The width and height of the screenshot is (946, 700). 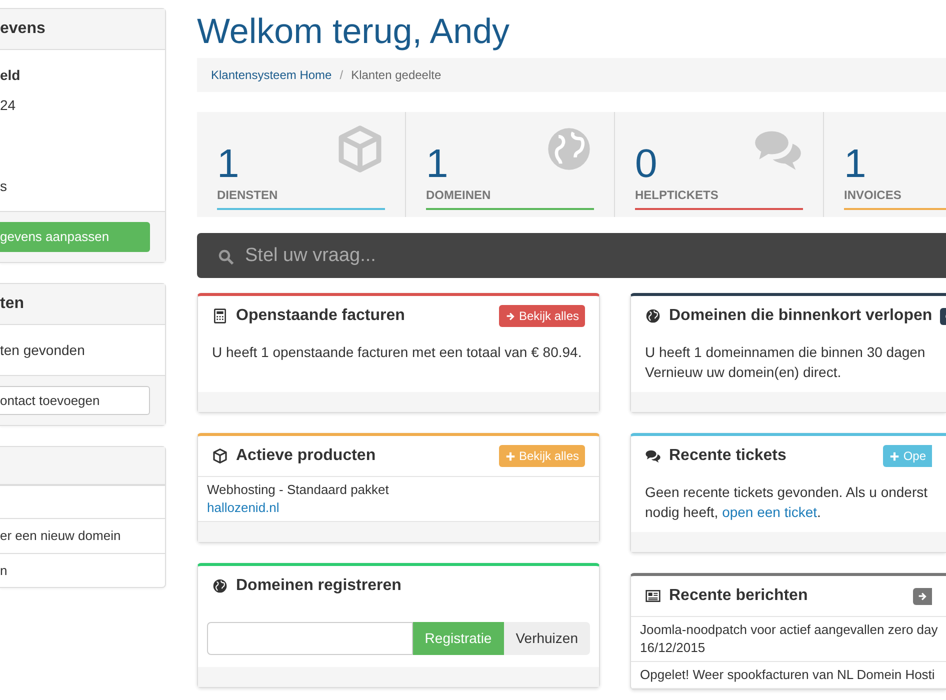 I want to click on speech-bubbles-icon, so click(x=653, y=456).